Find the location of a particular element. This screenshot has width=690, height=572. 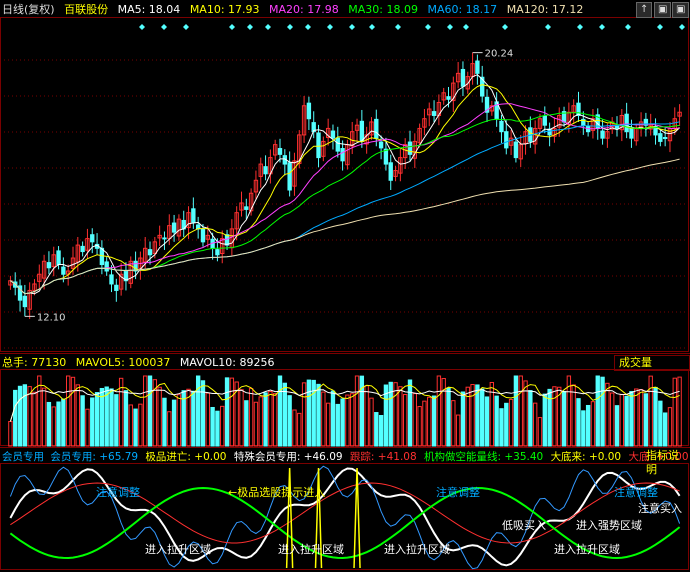

indicator-select: 成交量 is located at coordinates (652, 363).